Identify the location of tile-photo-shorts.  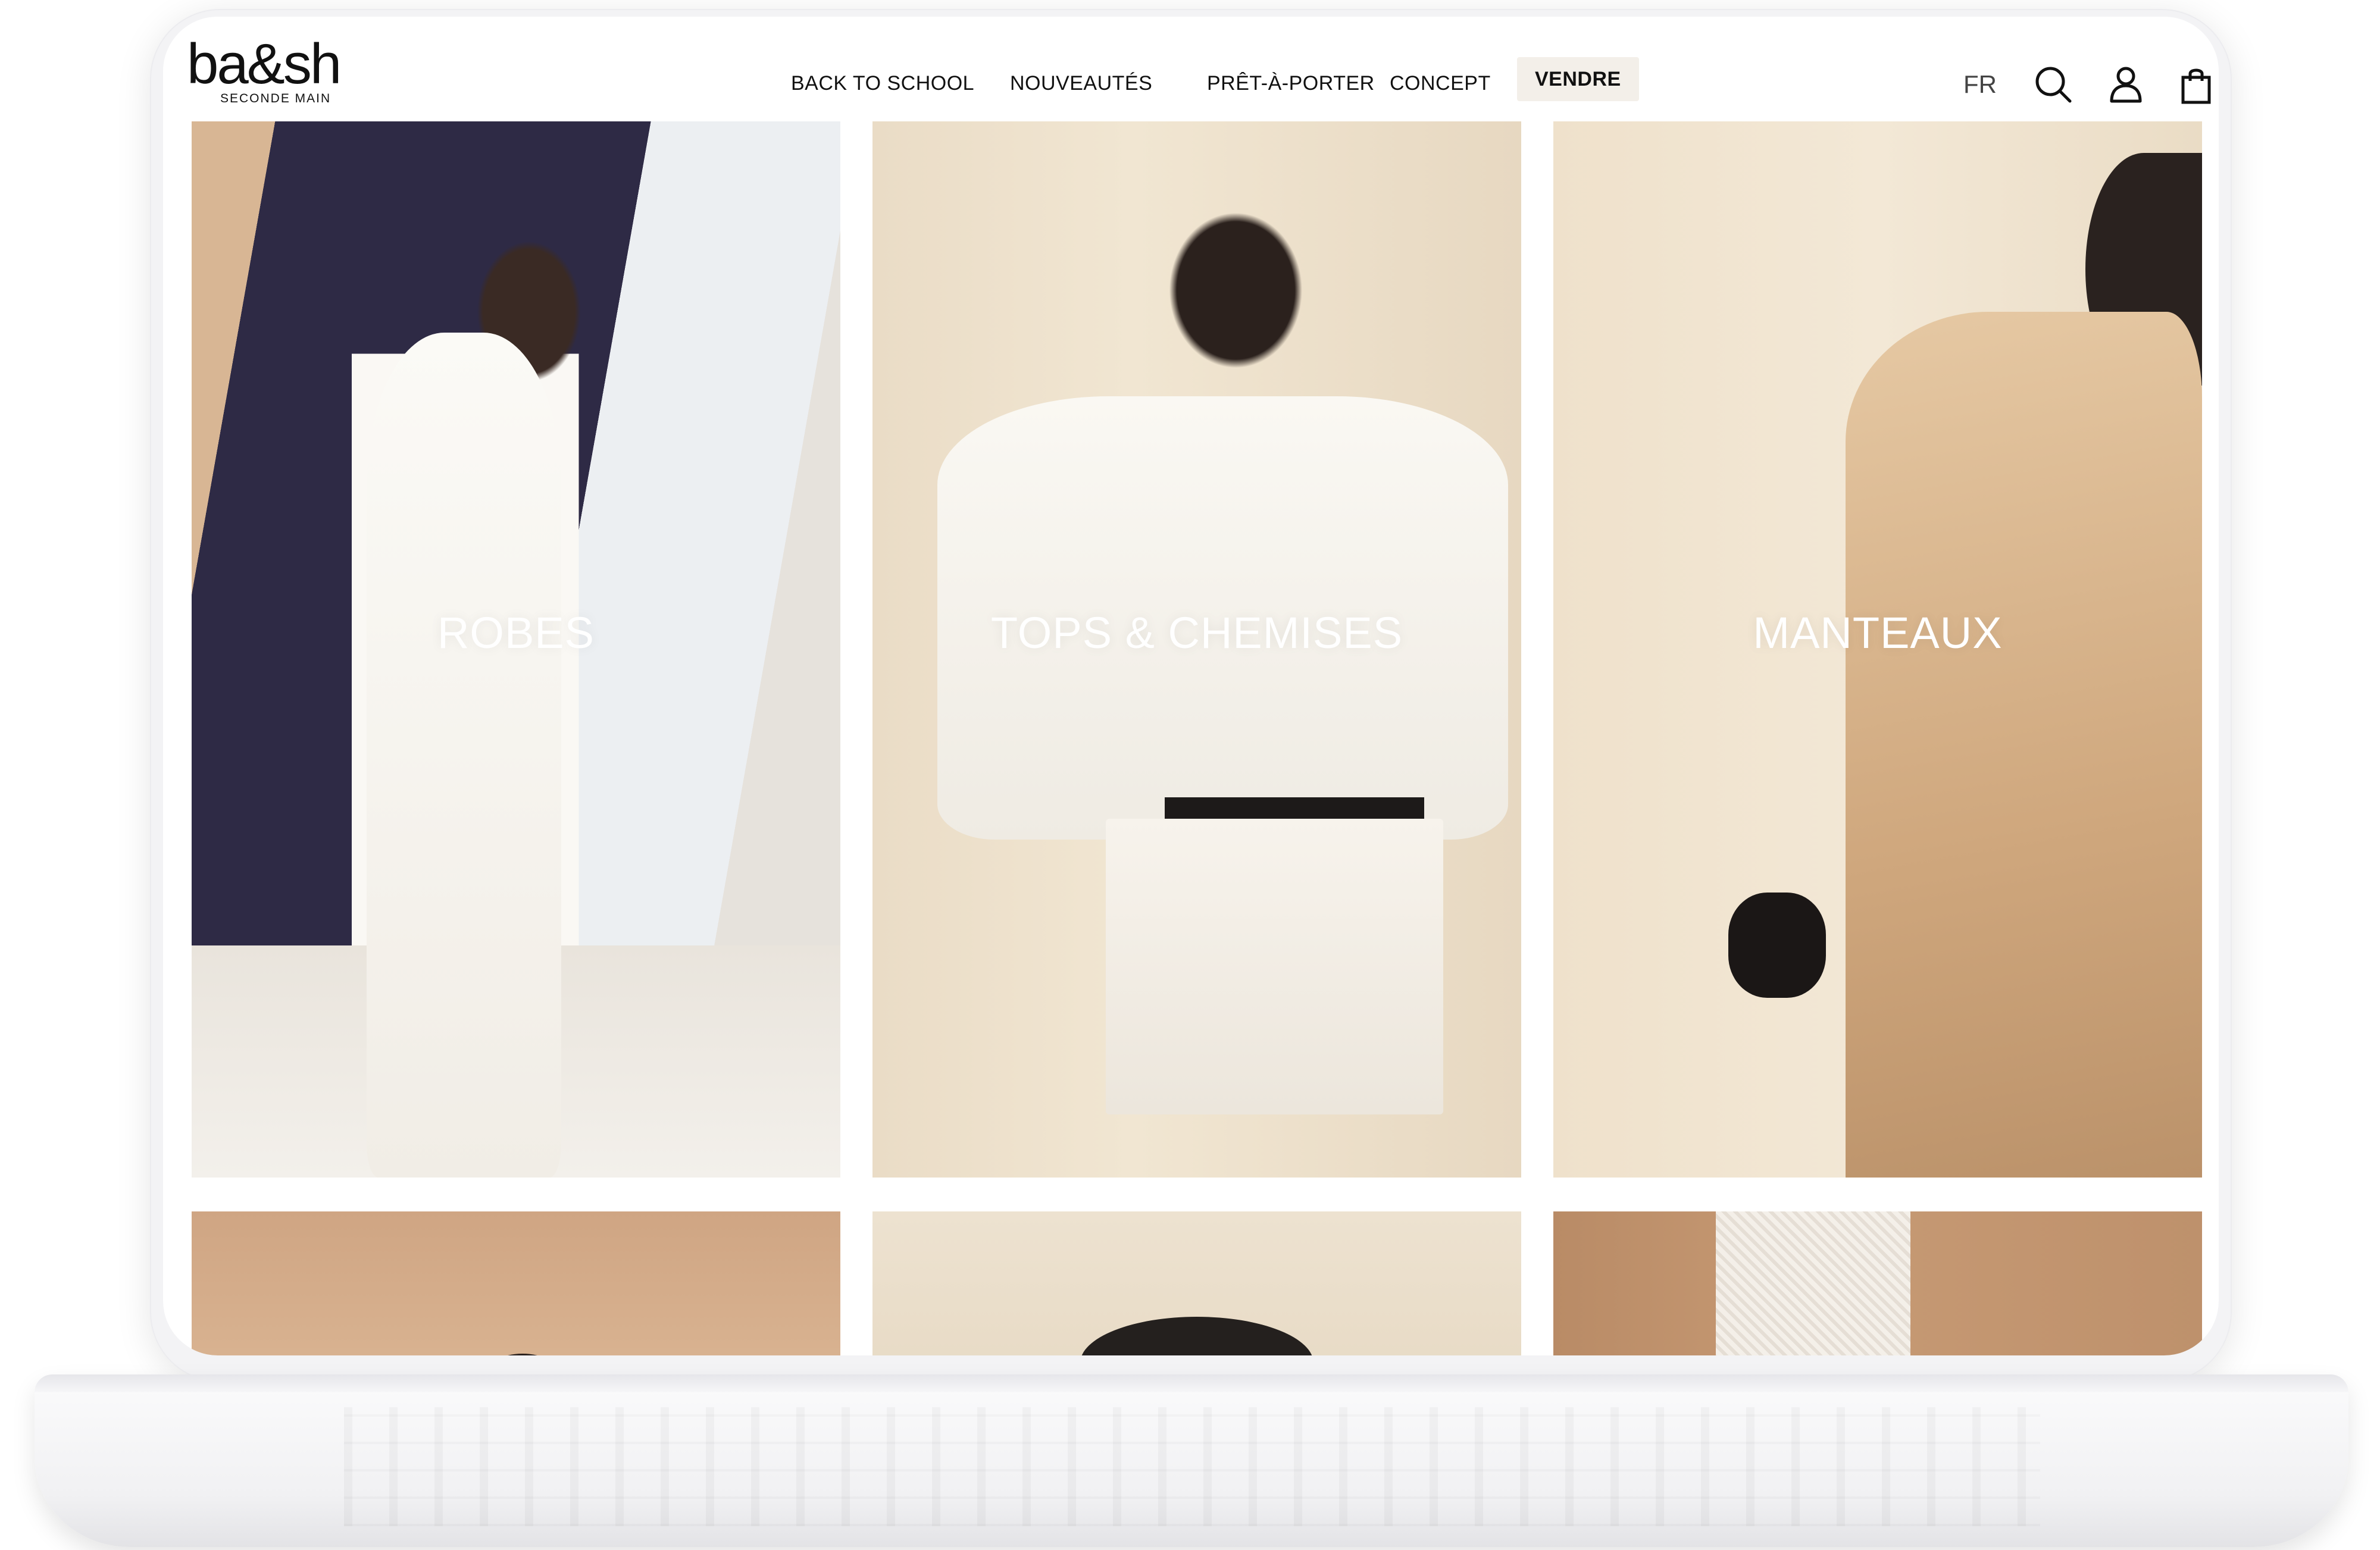
(1275, 966).